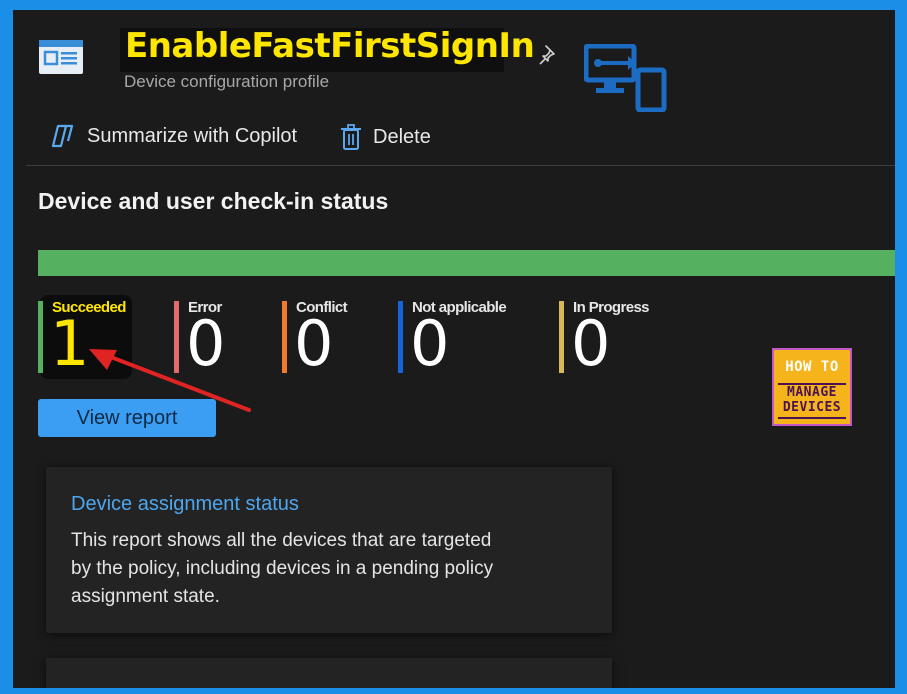 This screenshot has height=694, width=907. I want to click on logo-line-3: DEVICES, so click(812, 407).